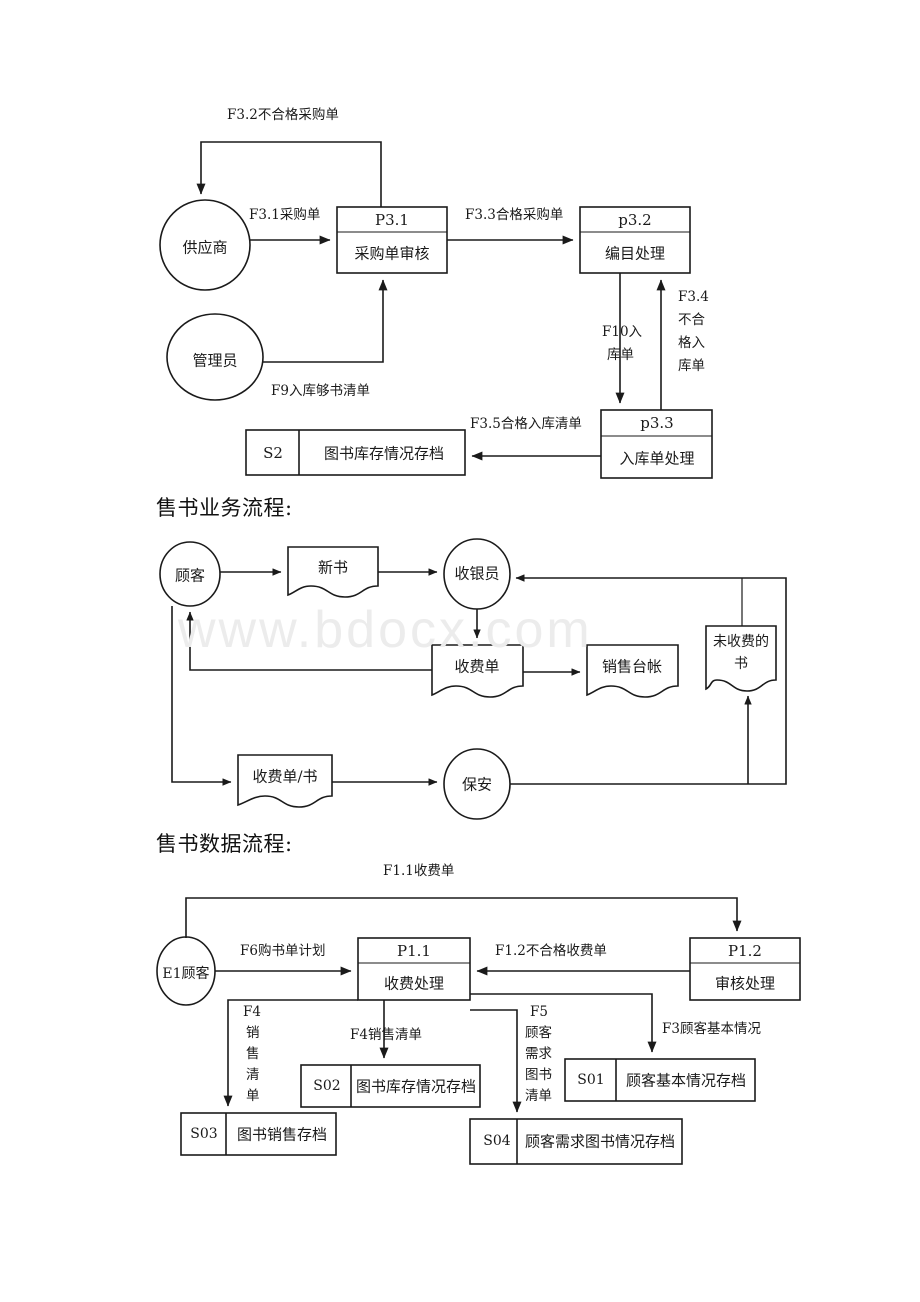 This screenshot has height=1302, width=920. What do you see at coordinates (691, 366) in the screenshot?
I see `flow-label-f34-part4: 库单` at bounding box center [691, 366].